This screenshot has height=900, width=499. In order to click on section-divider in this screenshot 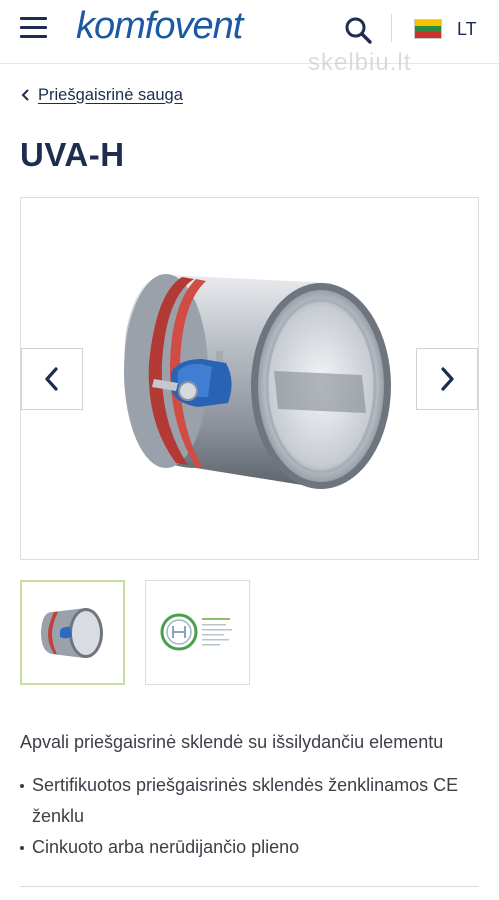, I will do `click(249, 886)`.